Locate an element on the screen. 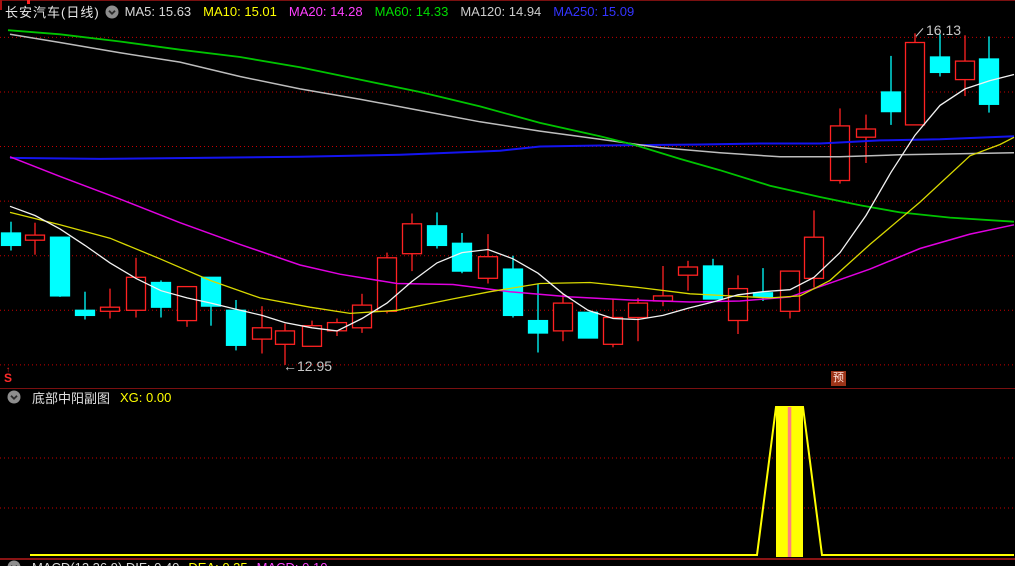  ma120-value-label: MA120: 14.94 is located at coordinates (501, 11).